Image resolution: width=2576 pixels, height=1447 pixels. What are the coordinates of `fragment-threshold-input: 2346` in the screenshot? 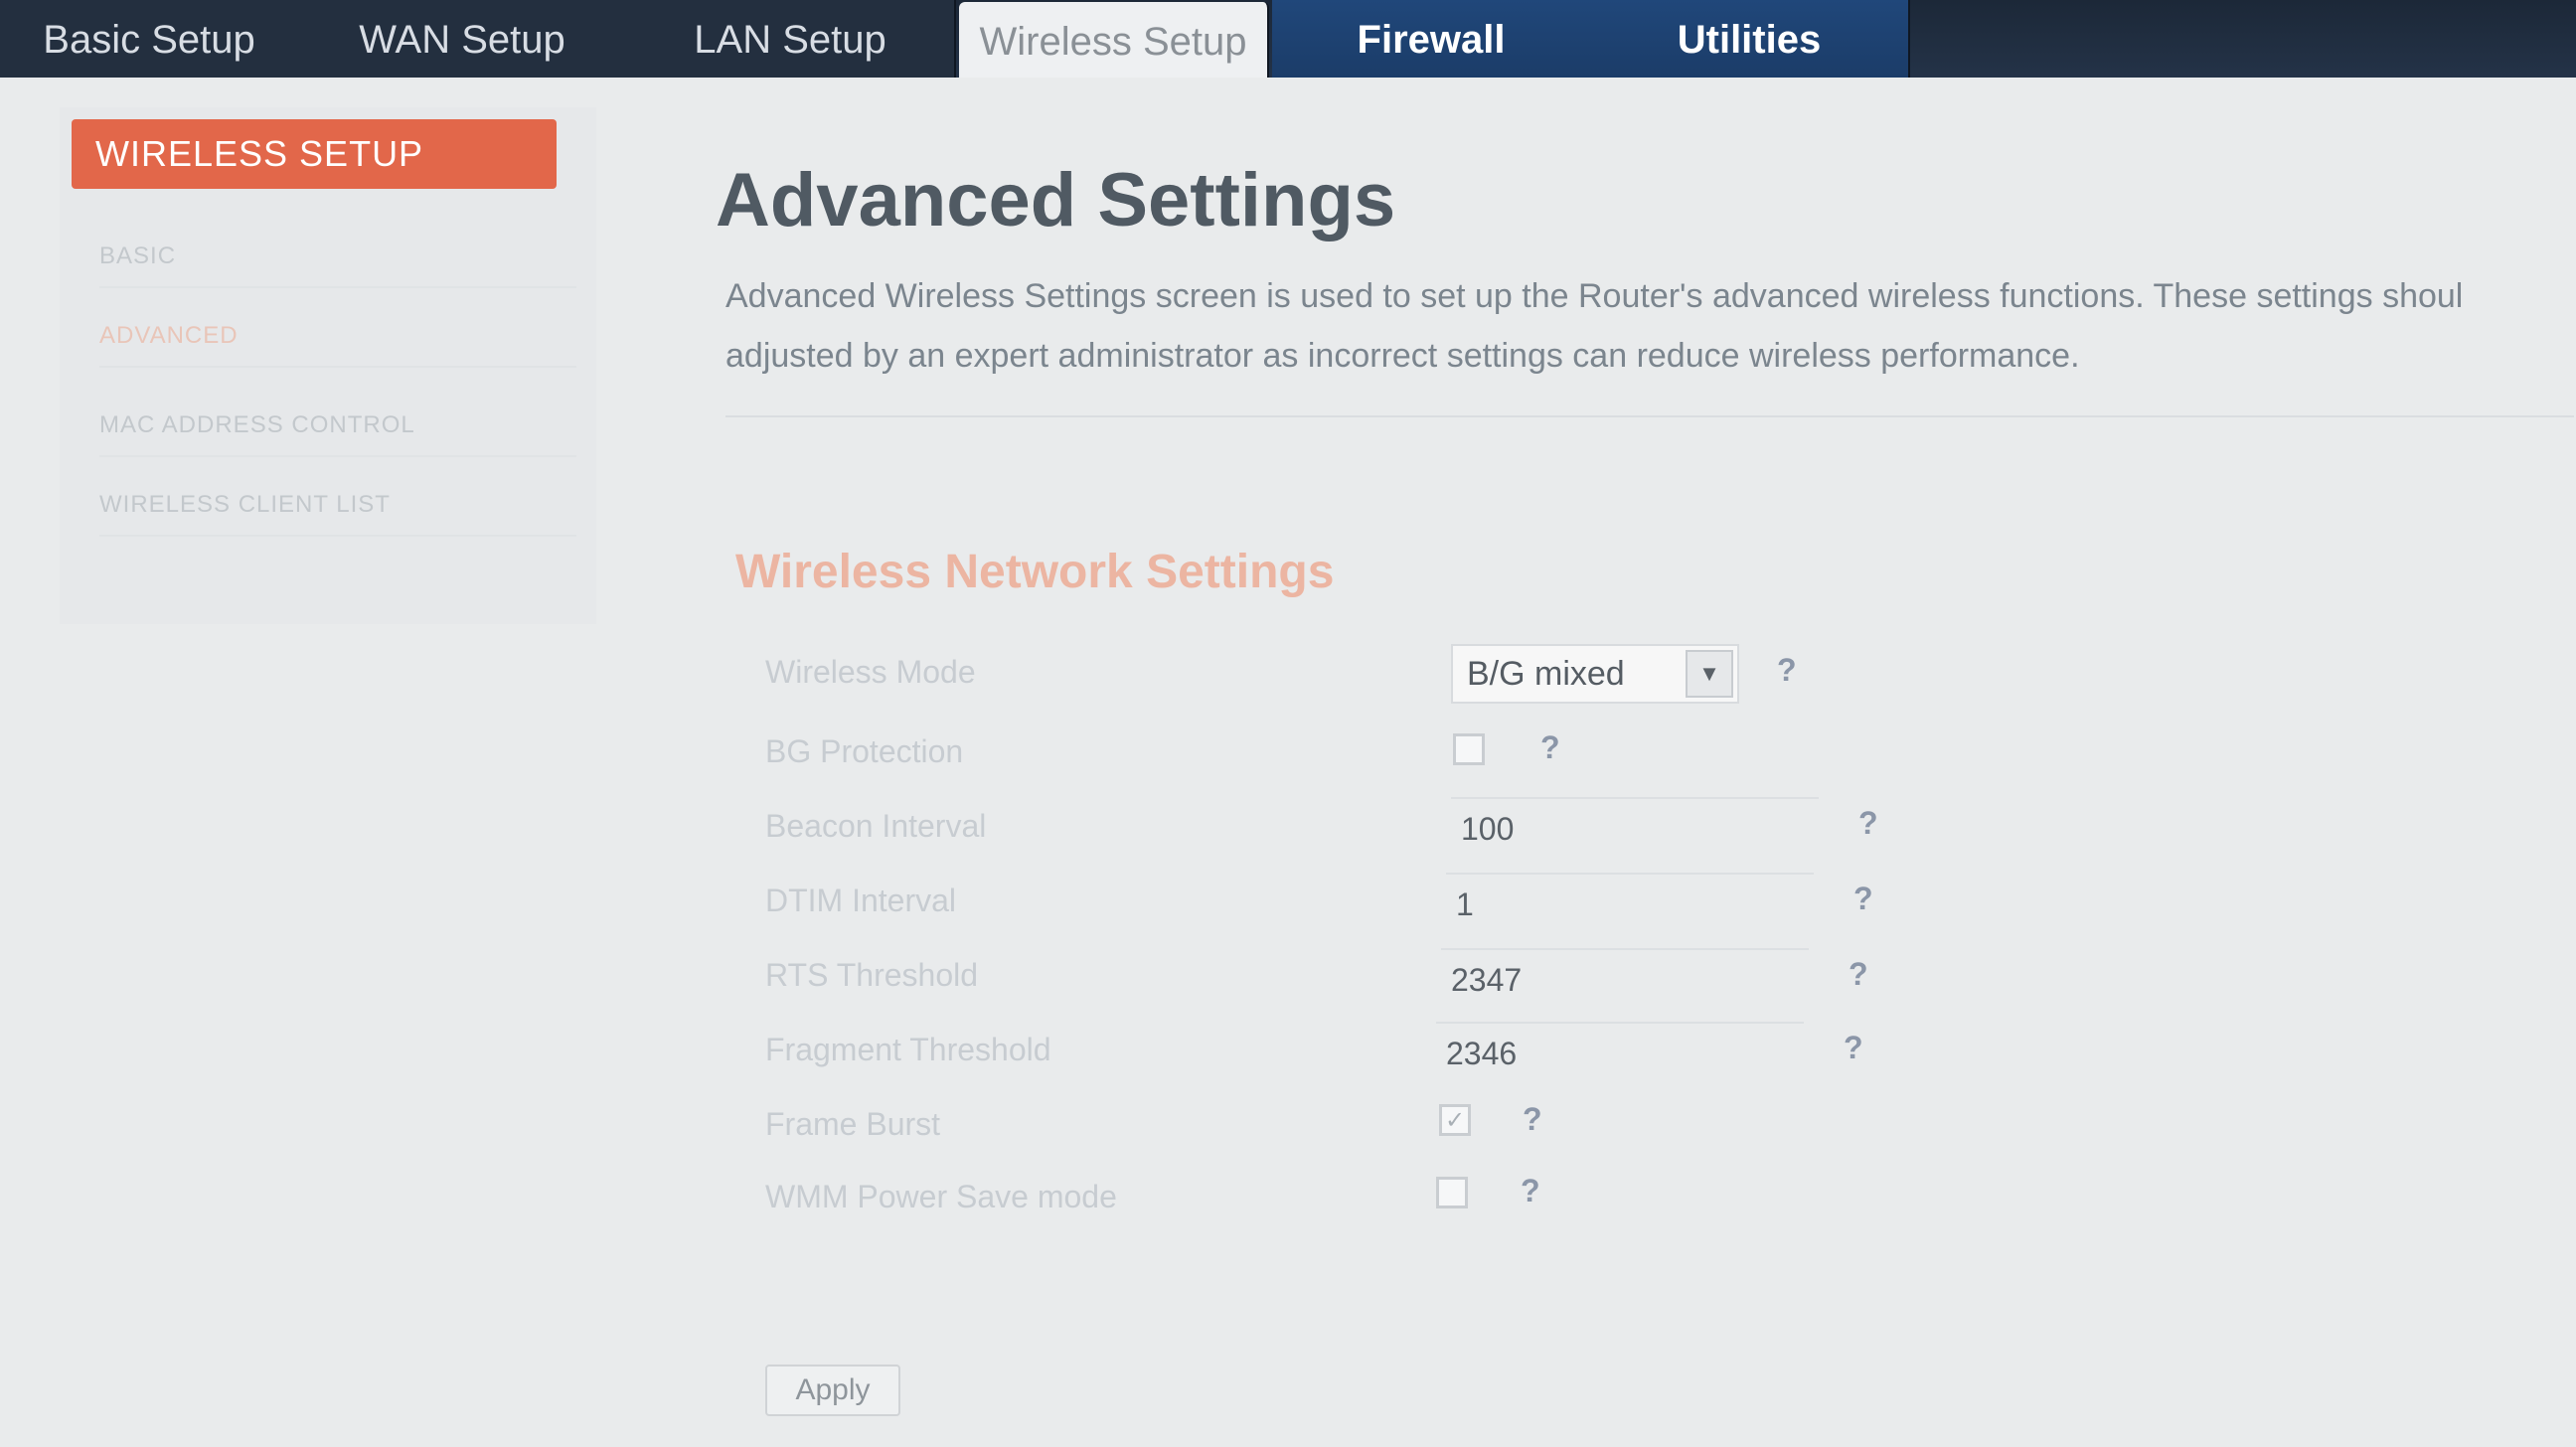 It's located at (1620, 1052).